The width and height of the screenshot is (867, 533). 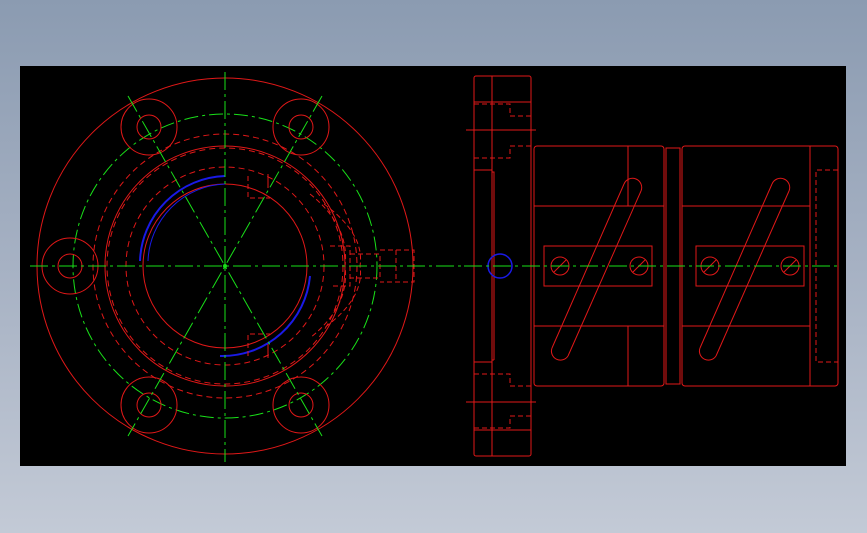 What do you see at coordinates (265, 316) in the screenshot?
I see `highlight-arc-lower` at bounding box center [265, 316].